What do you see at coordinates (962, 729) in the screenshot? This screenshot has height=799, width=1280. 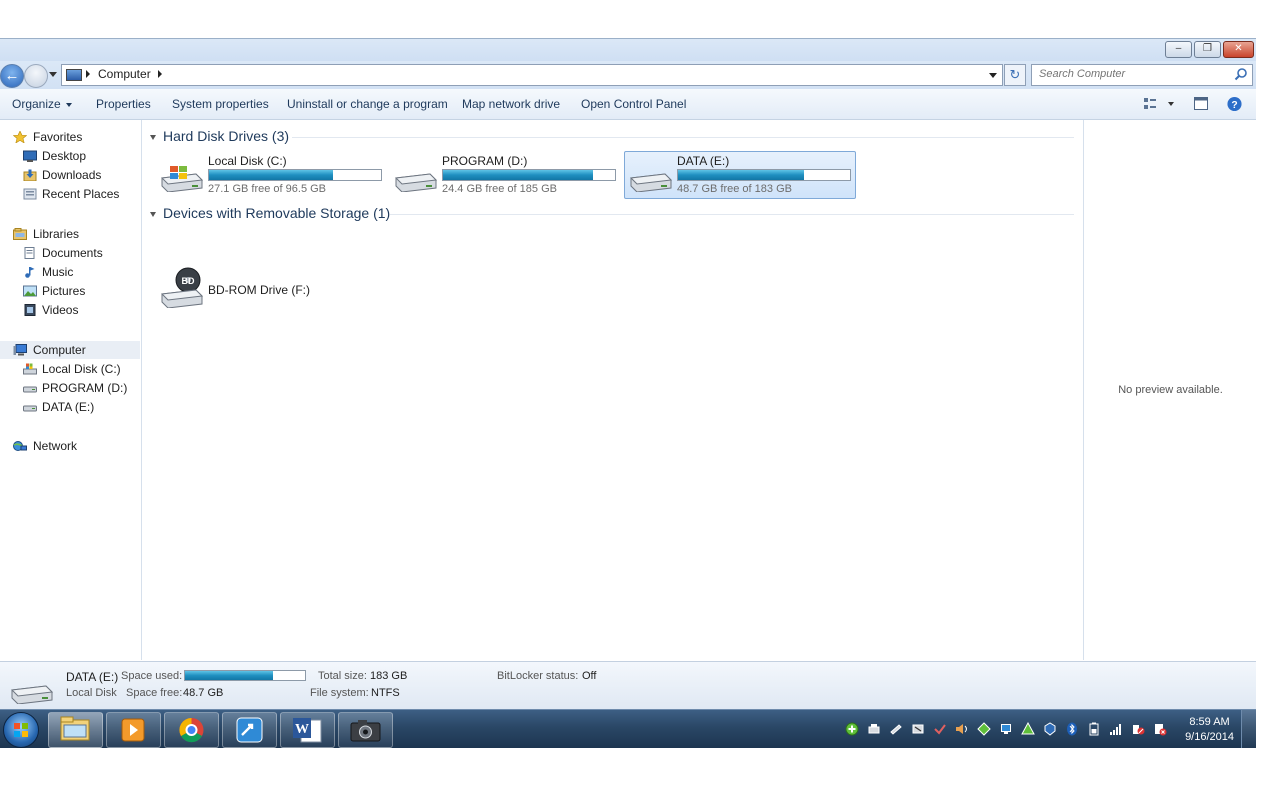 I see `volume-icon` at bounding box center [962, 729].